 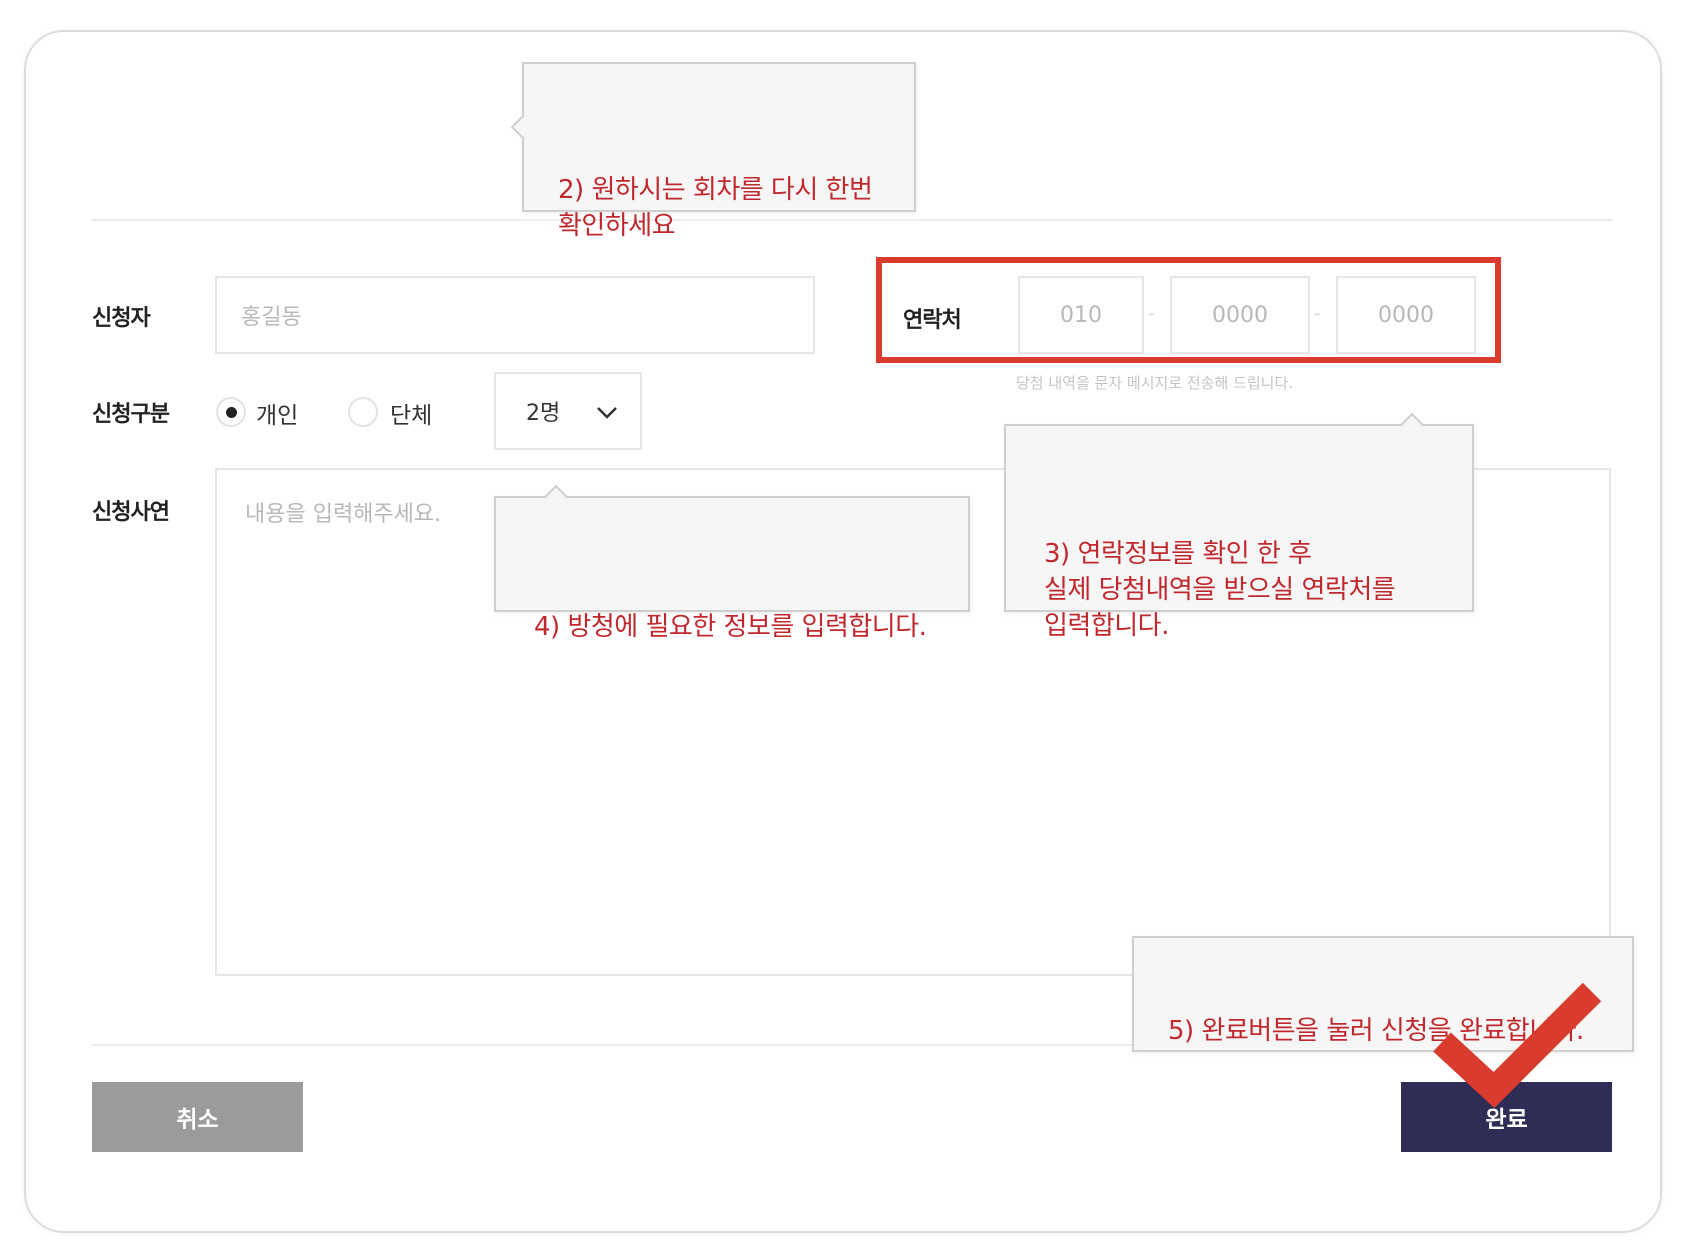 What do you see at coordinates (730, 627) in the screenshot?
I see `callout-step4-text: 4) 방청에 필요한 정보를 입력합니다.` at bounding box center [730, 627].